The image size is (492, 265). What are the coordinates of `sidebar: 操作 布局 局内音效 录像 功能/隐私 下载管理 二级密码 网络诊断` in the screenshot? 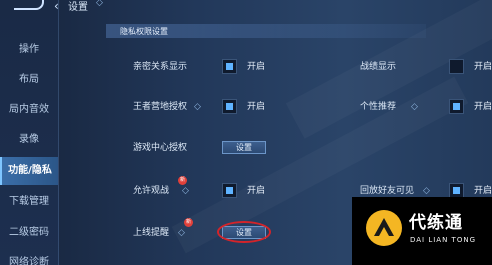 It's located at (29, 132).